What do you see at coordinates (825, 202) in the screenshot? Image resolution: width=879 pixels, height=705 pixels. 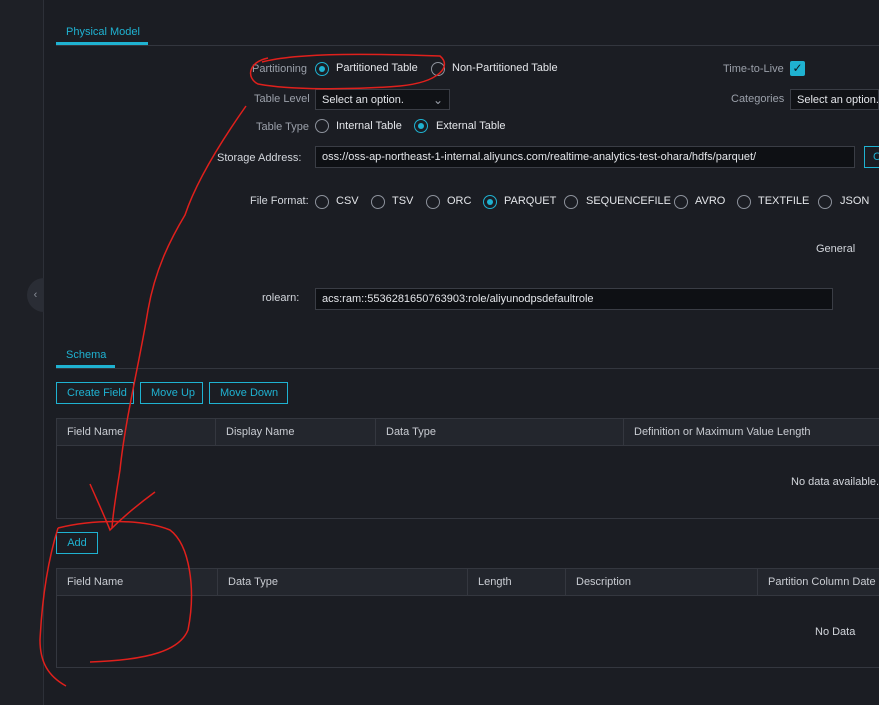 I see `format-json-radio` at bounding box center [825, 202].